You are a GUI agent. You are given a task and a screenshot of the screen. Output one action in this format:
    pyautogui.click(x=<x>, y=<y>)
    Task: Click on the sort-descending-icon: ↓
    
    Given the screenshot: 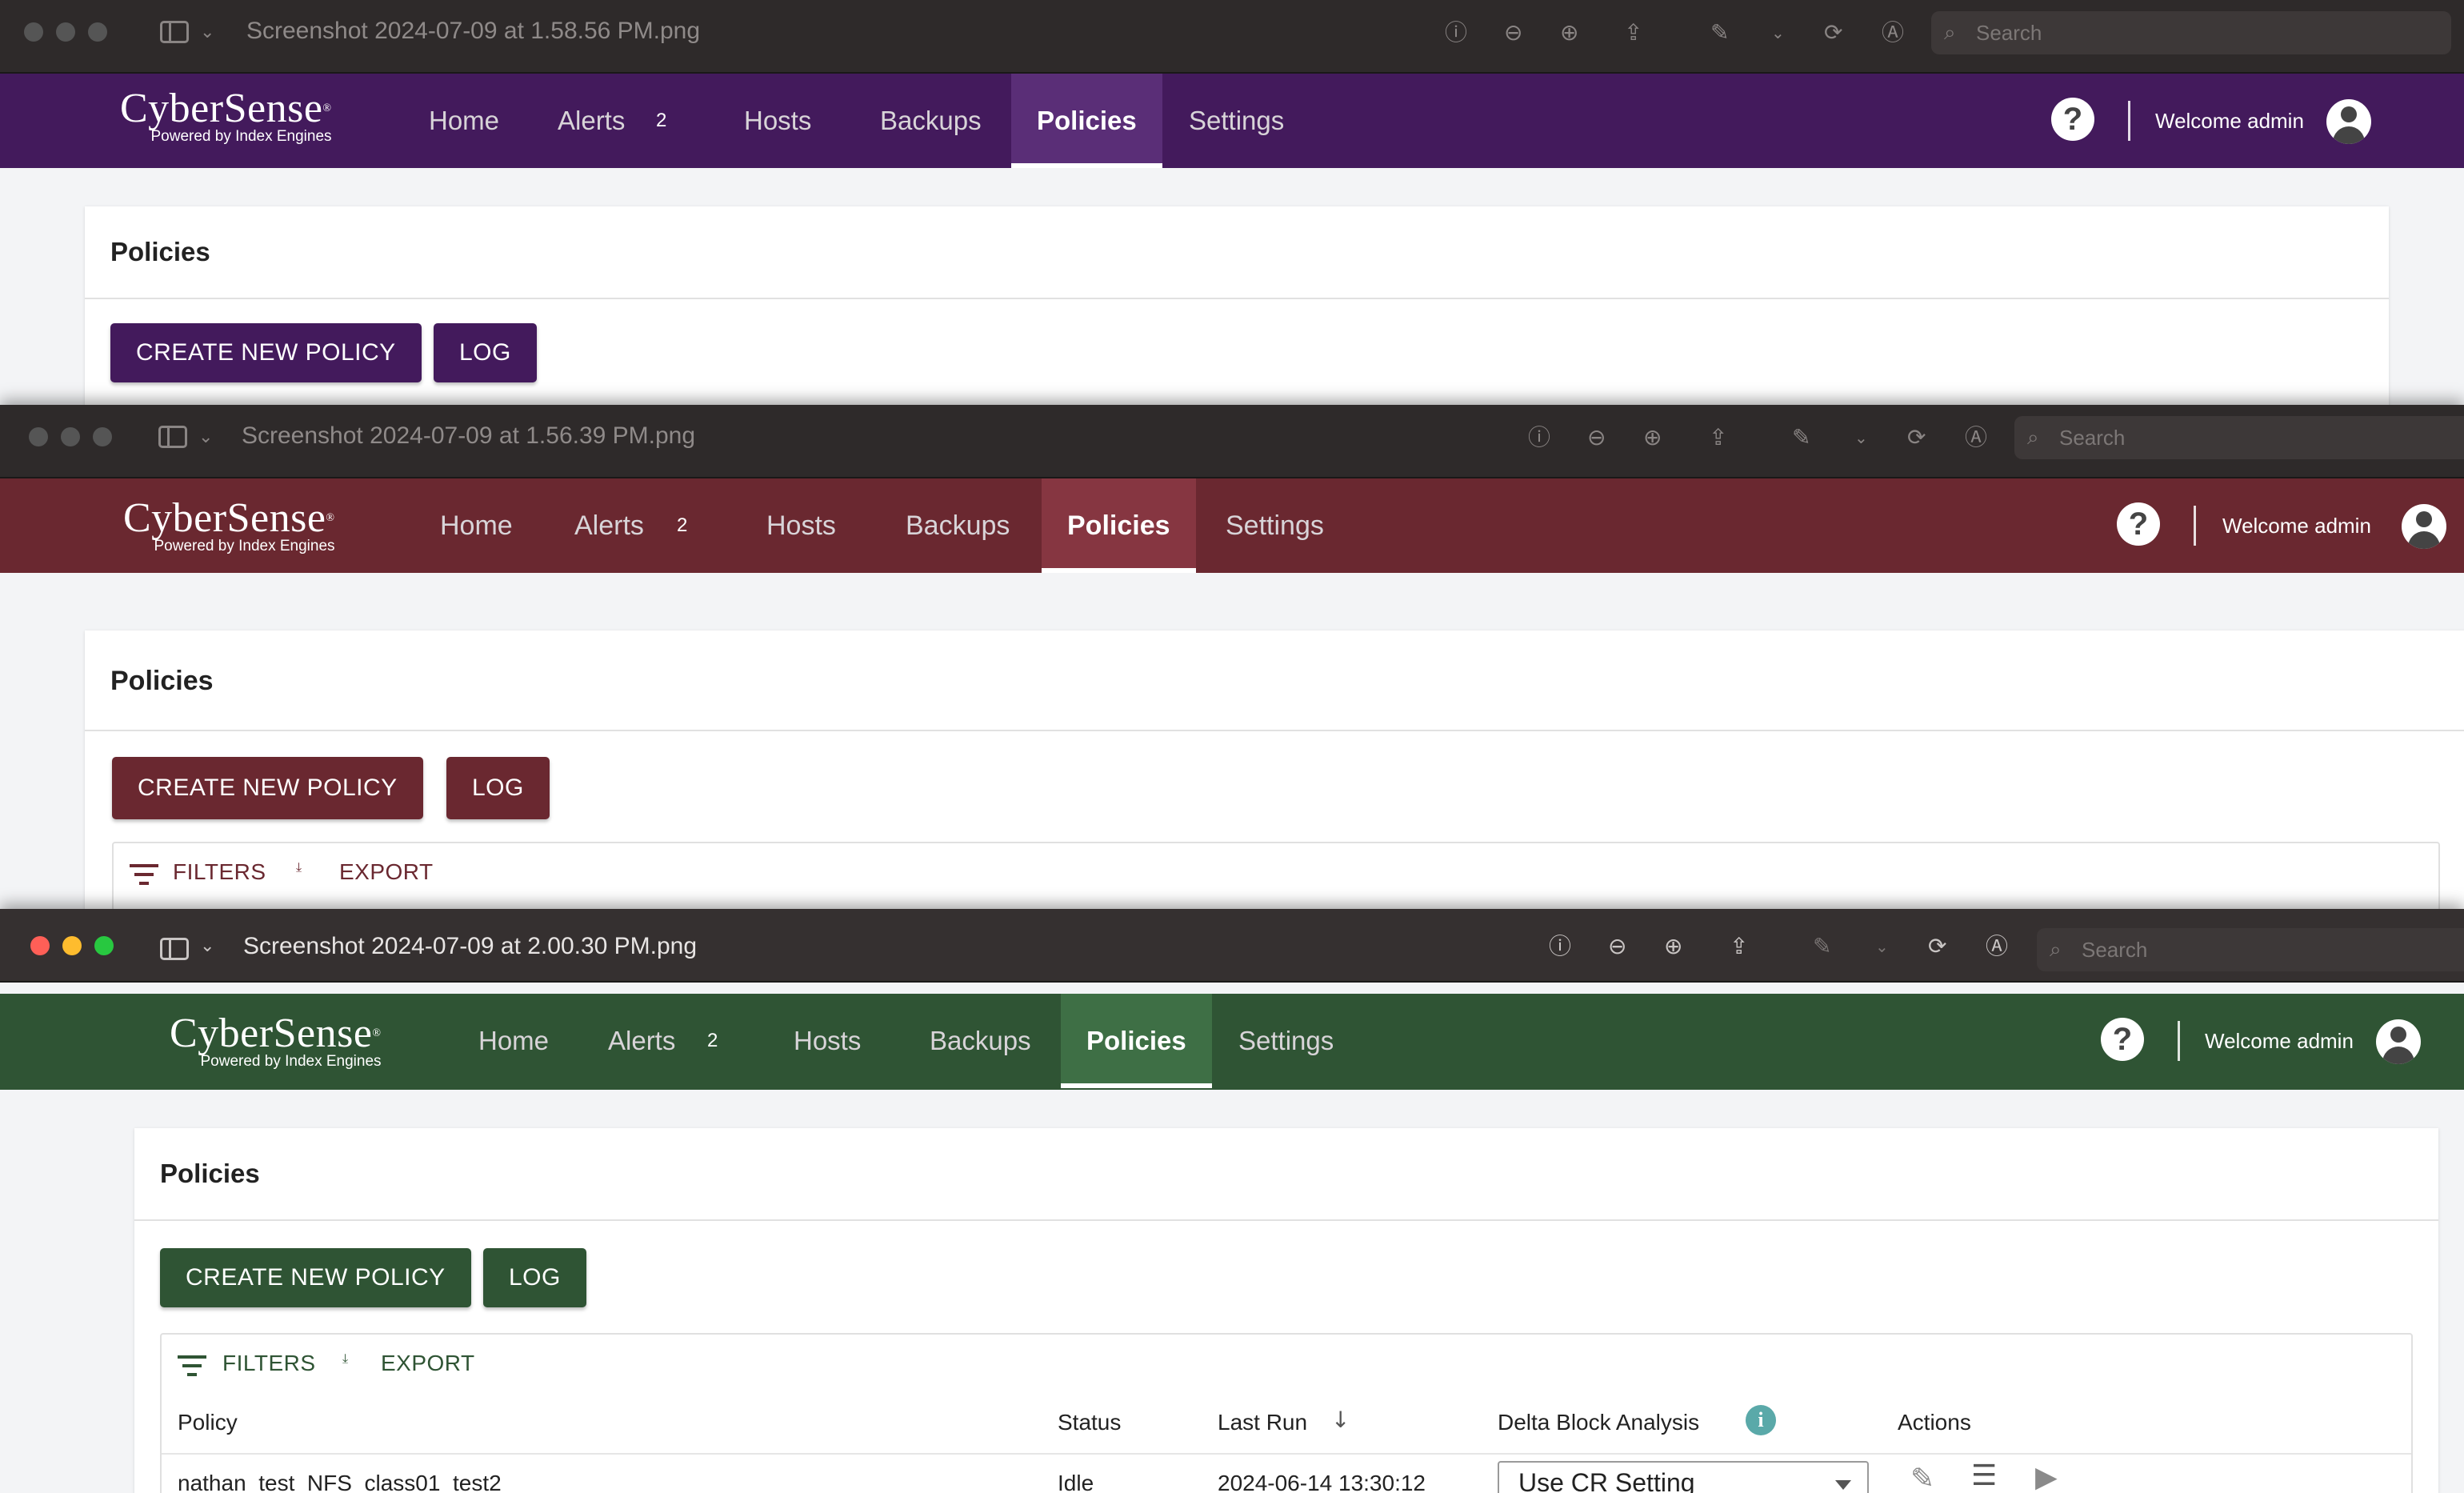 What is the action you would take?
    pyautogui.click(x=1340, y=1420)
    